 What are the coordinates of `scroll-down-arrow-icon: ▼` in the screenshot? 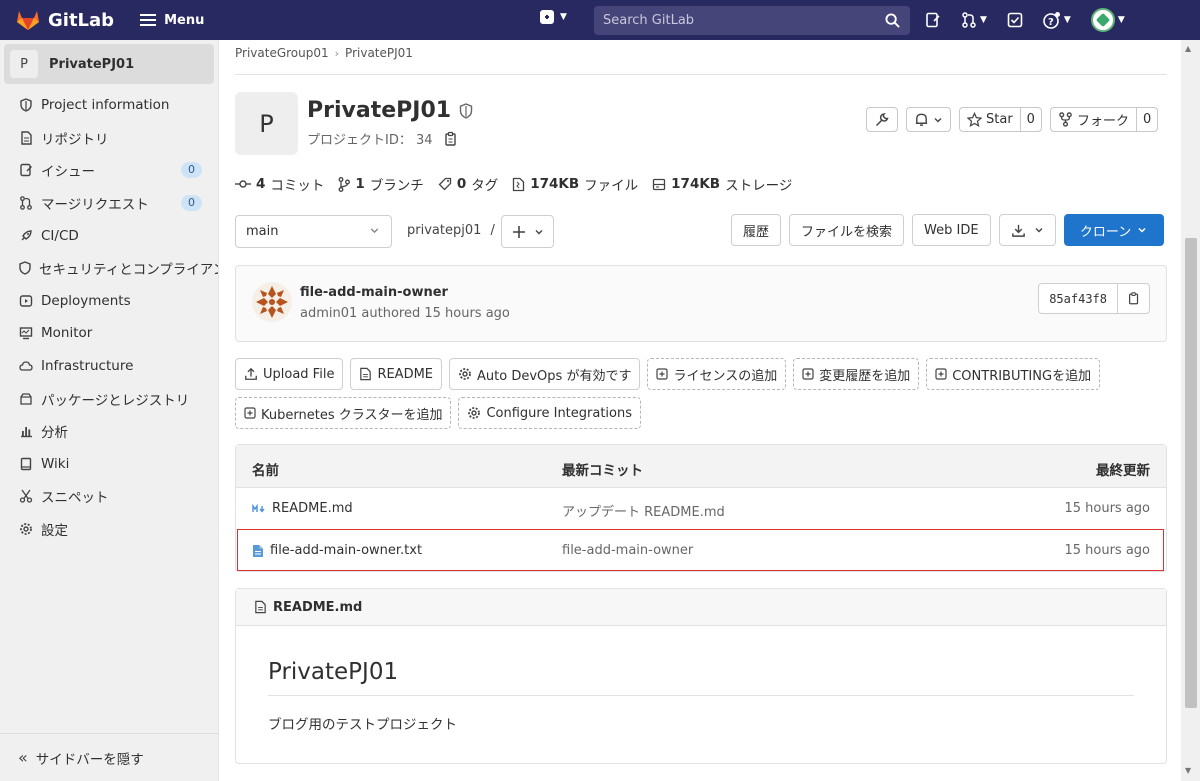 It's located at (1188, 770).